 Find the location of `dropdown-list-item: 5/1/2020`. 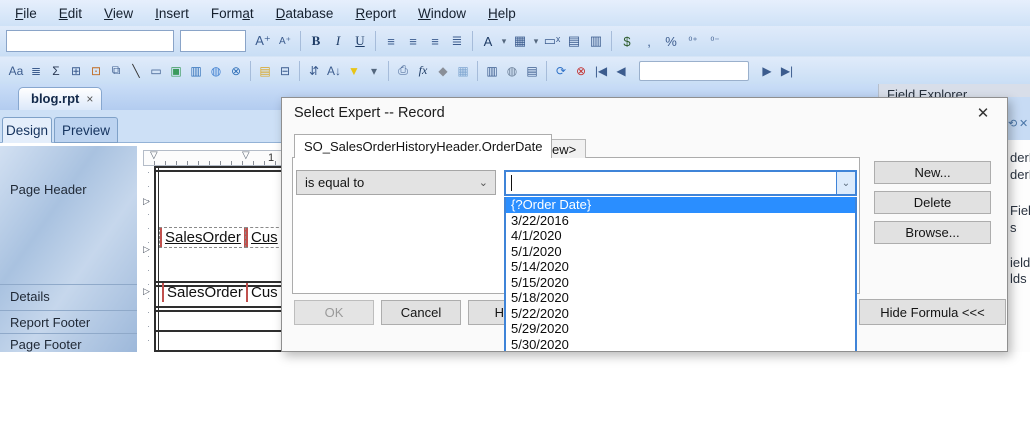

dropdown-list-item: 5/1/2020 is located at coordinates (680, 252).